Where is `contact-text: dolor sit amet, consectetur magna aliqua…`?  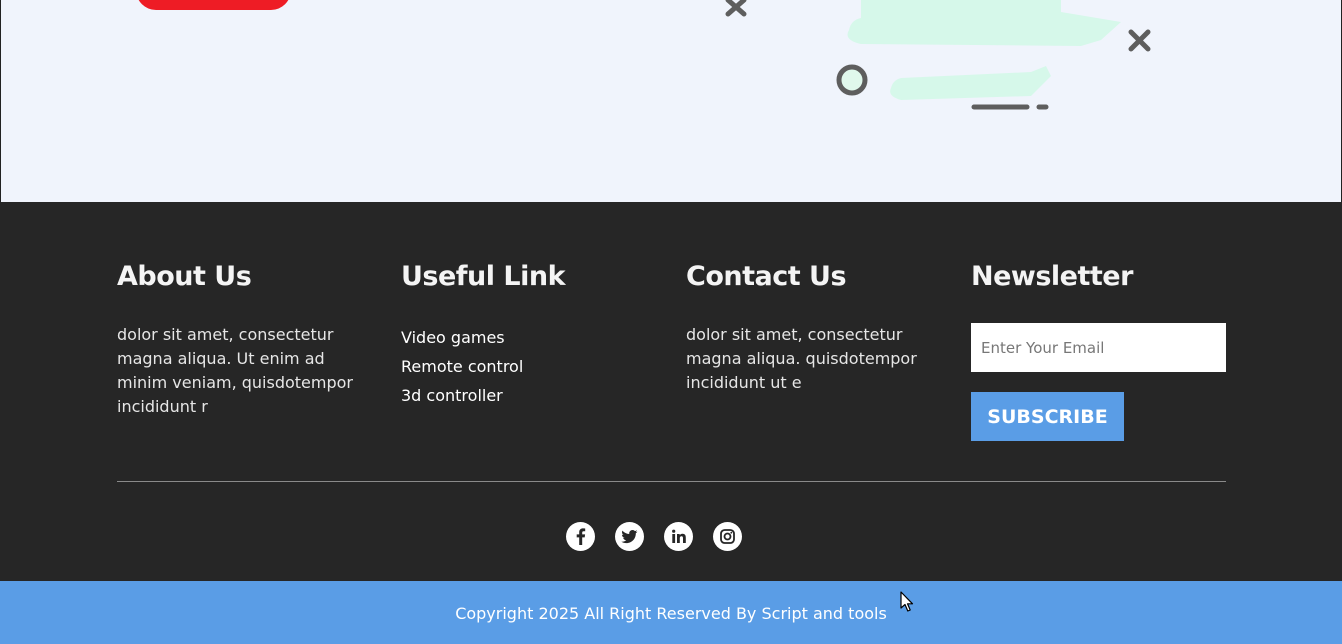
contact-text: dolor sit amet, consectetur magna aliqua… is located at coordinates (801, 358).